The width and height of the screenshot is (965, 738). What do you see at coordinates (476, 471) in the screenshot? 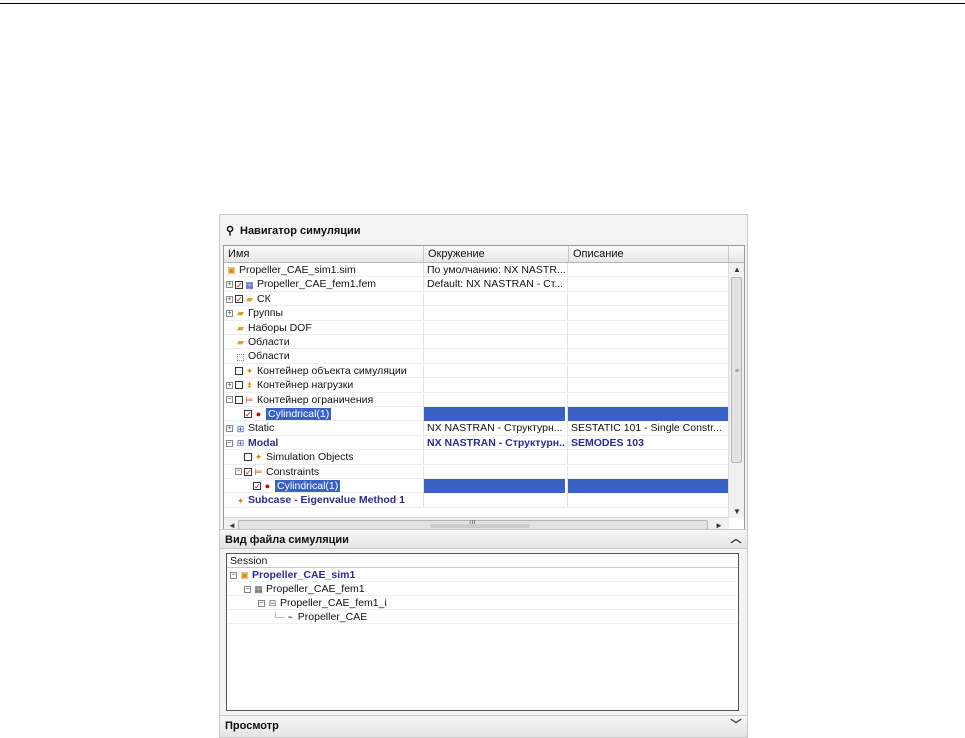
I see `tree-row: − ✓ ⊨ Constraints` at bounding box center [476, 471].